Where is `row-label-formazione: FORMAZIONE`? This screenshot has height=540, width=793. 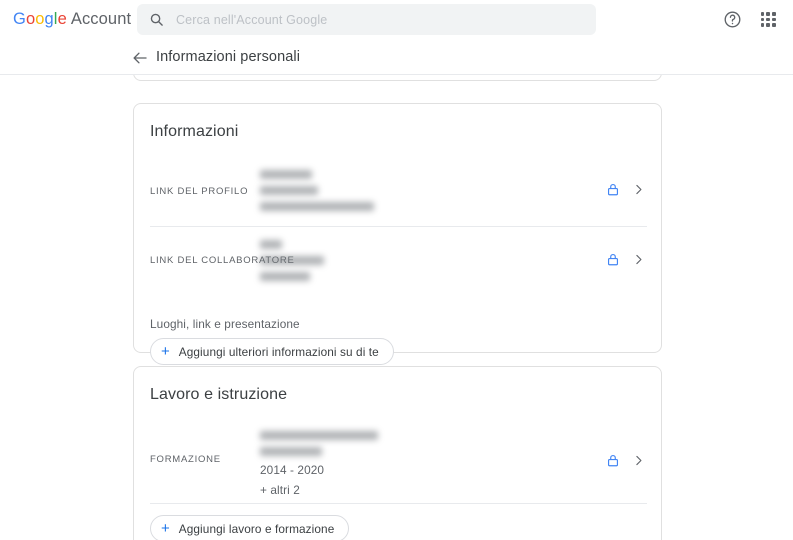
row-label-formazione: FORMAZIONE is located at coordinates (185, 459).